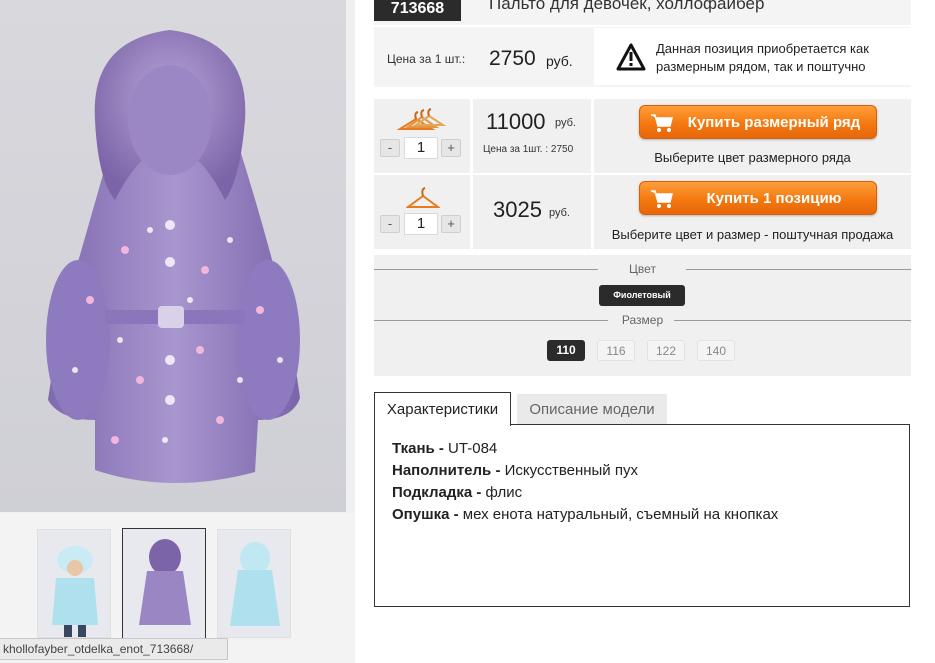  What do you see at coordinates (517, 209) in the screenshot?
I see `single-sum-value: 3025` at bounding box center [517, 209].